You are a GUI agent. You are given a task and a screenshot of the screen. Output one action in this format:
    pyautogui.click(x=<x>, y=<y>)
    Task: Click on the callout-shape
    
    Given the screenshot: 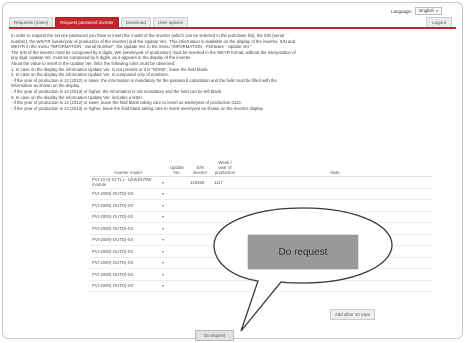 What is the action you would take?
    pyautogui.click(x=303, y=269)
    